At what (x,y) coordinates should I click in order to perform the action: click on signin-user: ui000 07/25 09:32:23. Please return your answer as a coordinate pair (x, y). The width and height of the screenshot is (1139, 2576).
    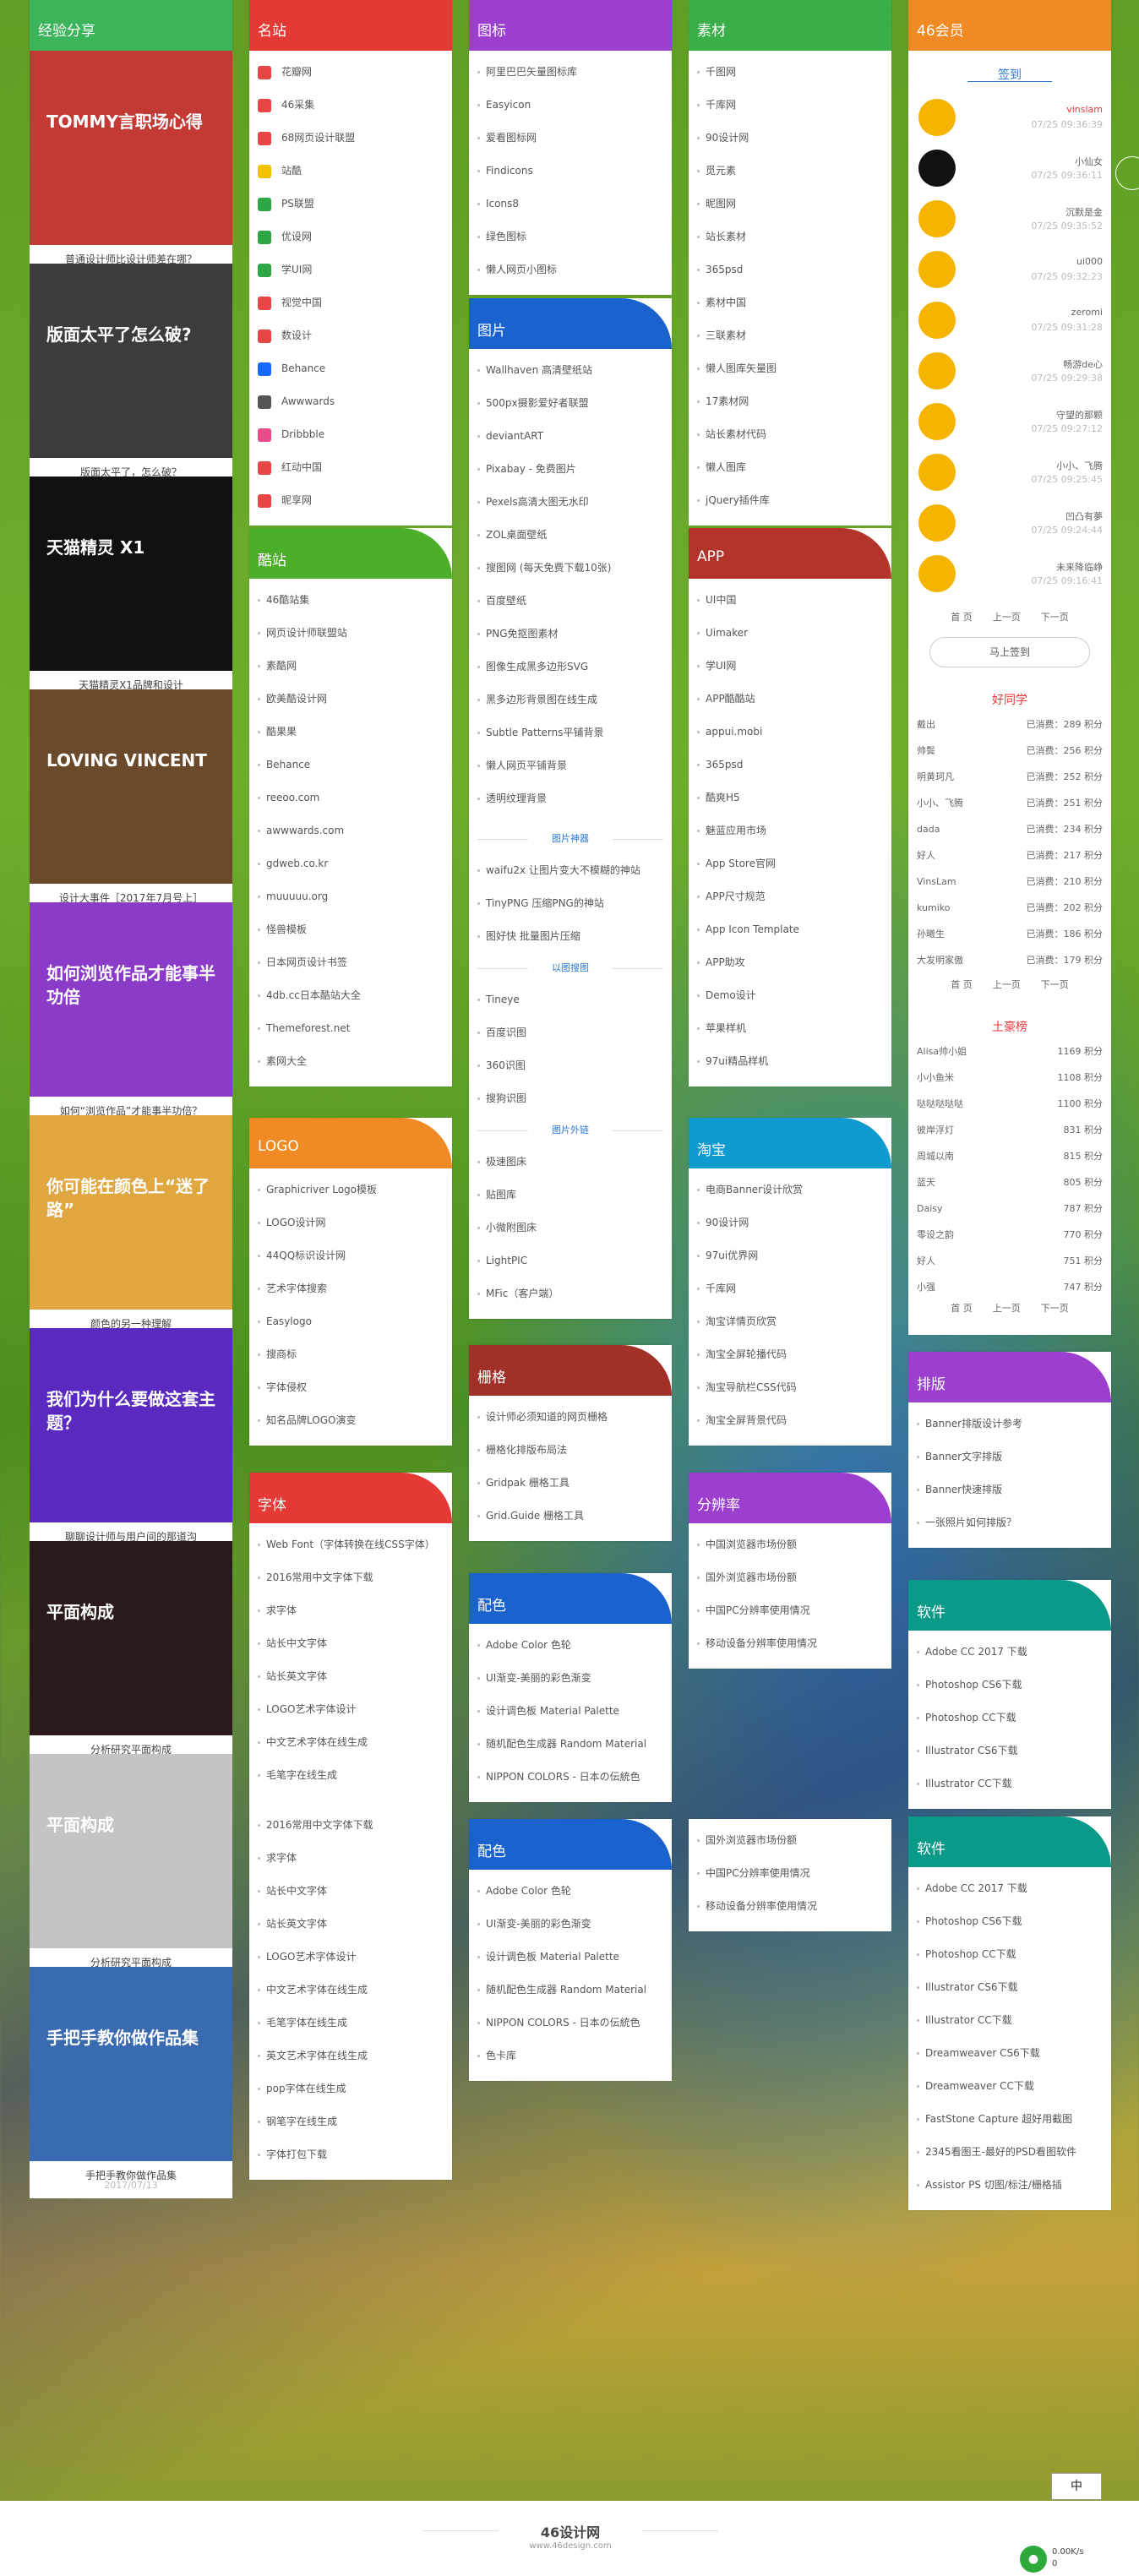
    Looking at the image, I should click on (1009, 266).